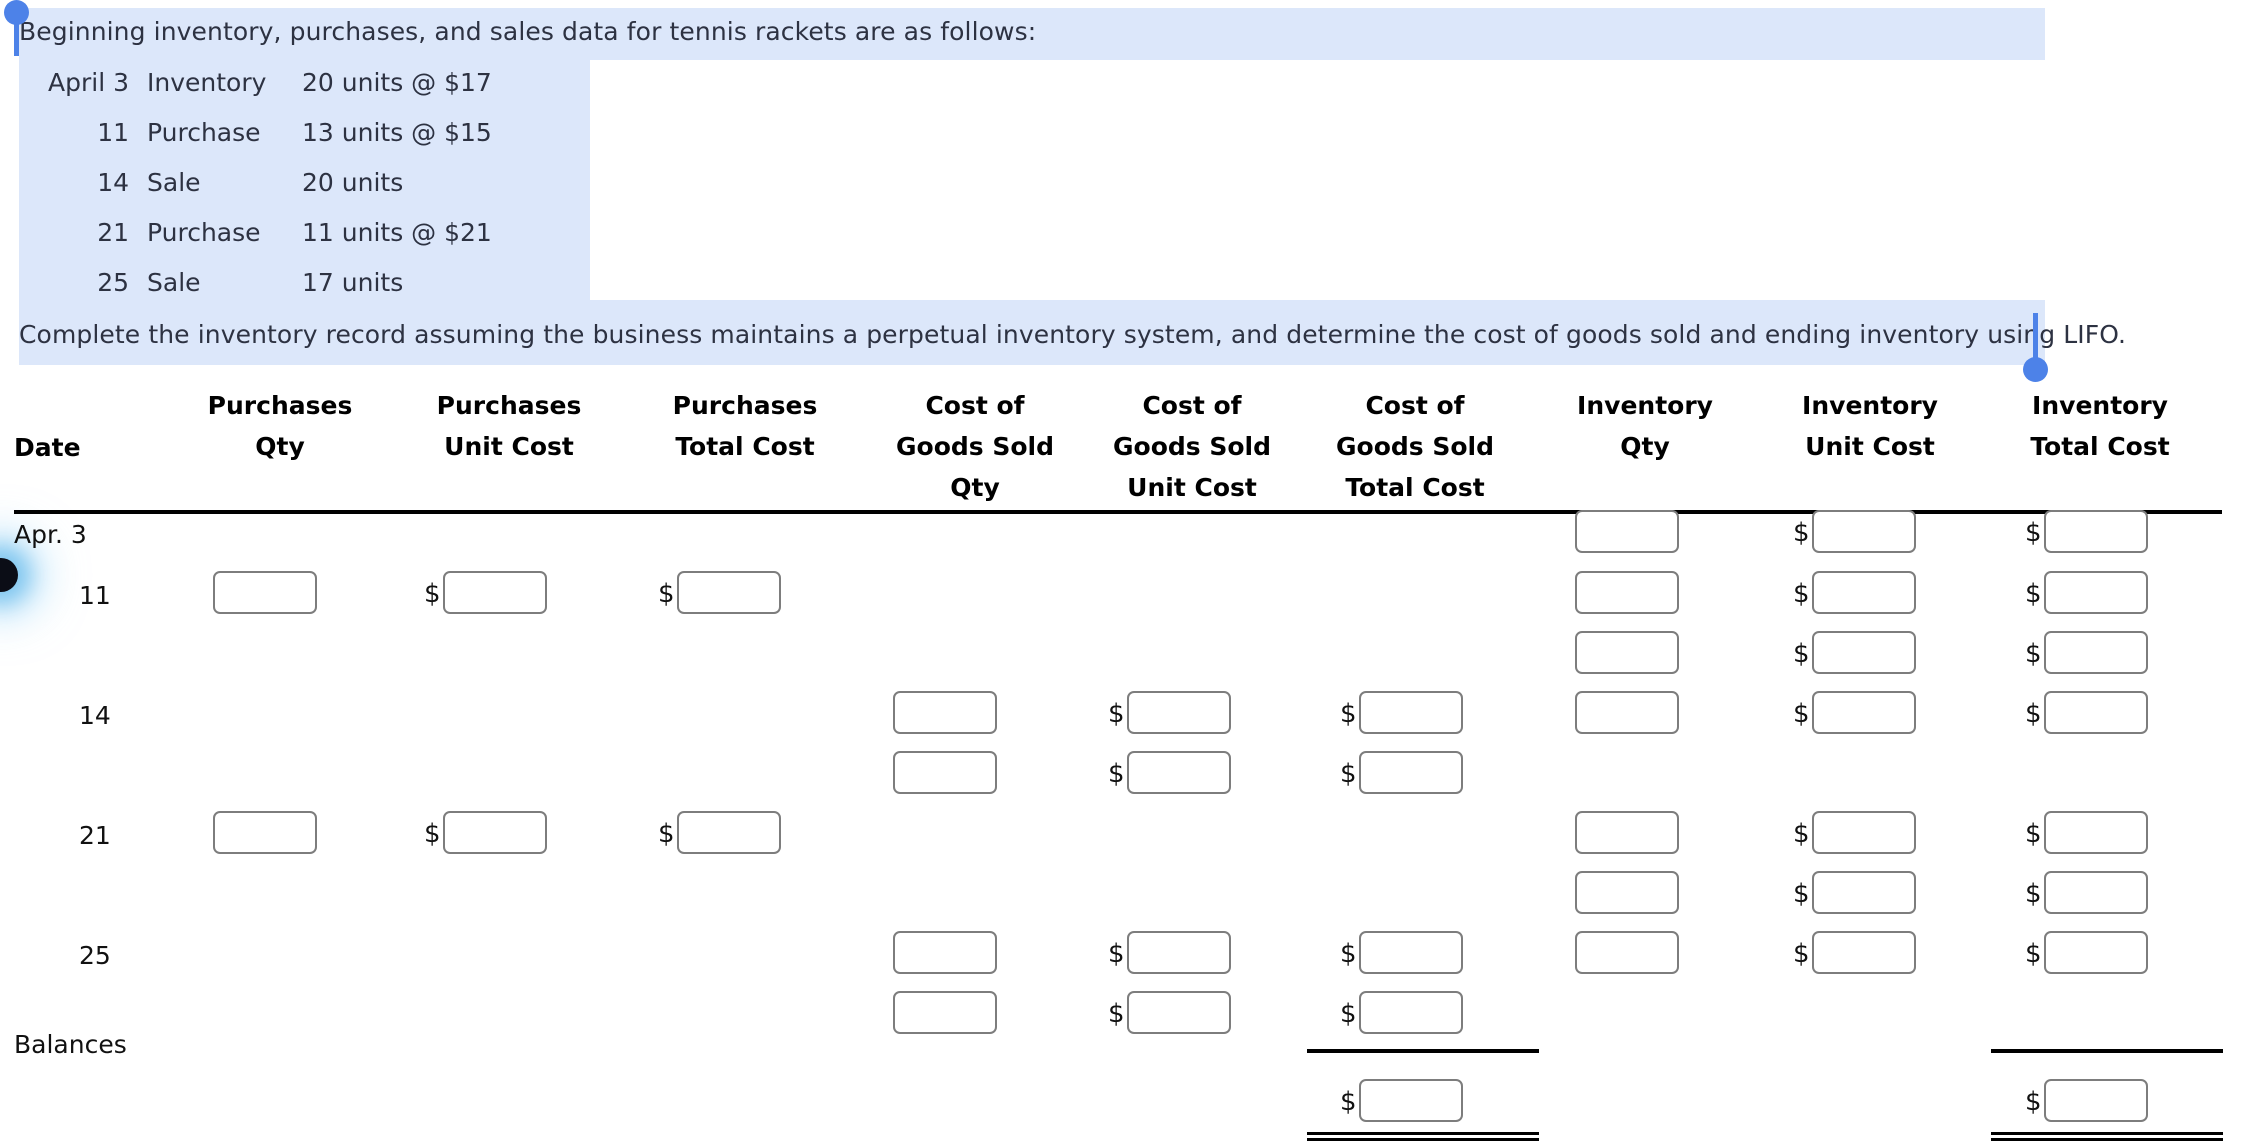 The height and width of the screenshot is (1141, 2253). What do you see at coordinates (50, 534) in the screenshot?
I see `row-date-apr3: Apr. 3` at bounding box center [50, 534].